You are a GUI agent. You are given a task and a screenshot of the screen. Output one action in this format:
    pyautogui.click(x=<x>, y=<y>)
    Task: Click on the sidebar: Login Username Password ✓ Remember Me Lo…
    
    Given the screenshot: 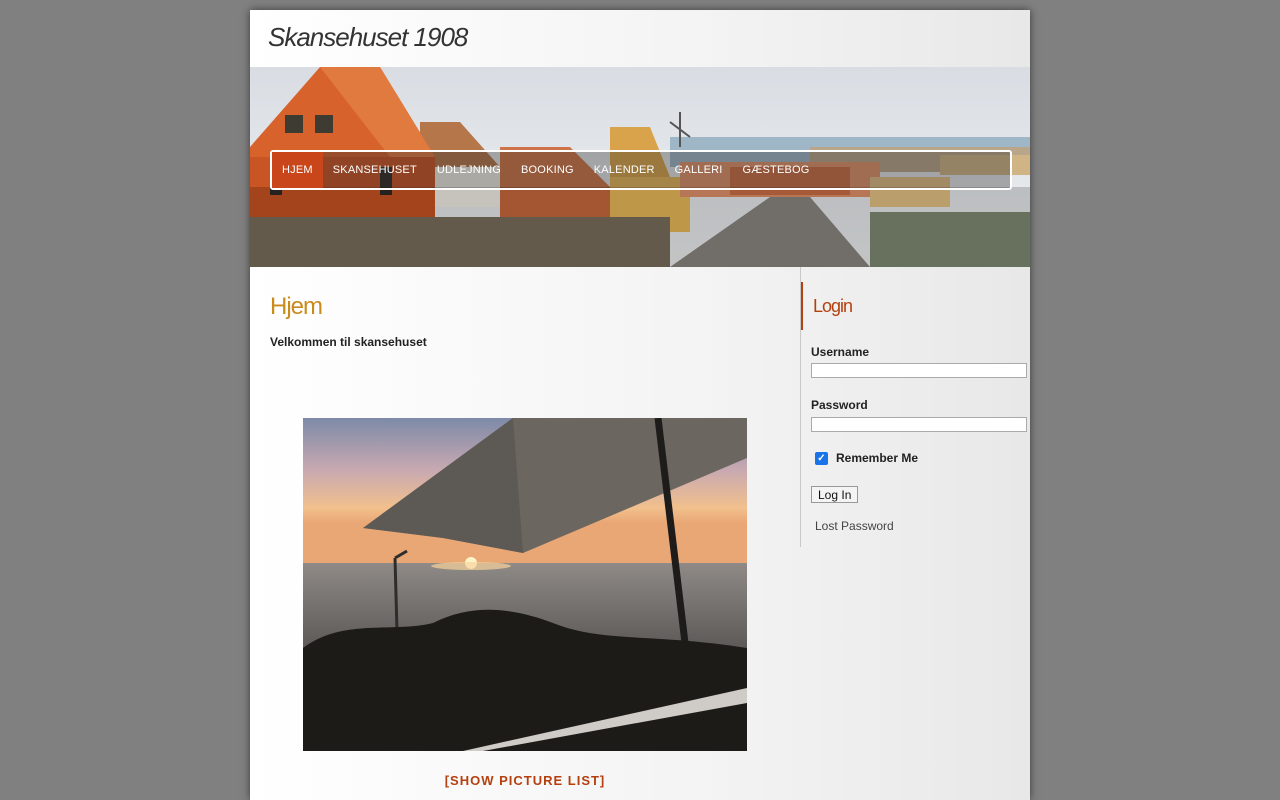 What is the action you would take?
    pyautogui.click(x=915, y=407)
    